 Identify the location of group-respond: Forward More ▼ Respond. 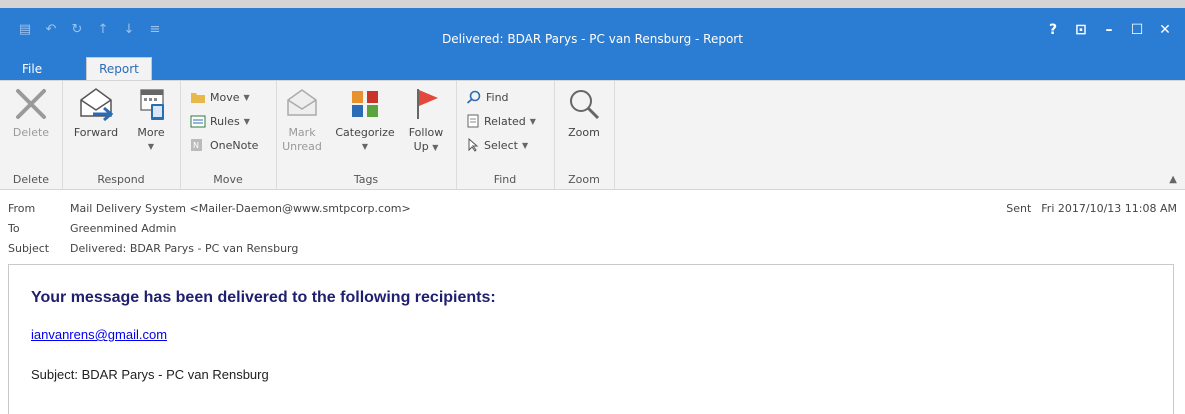
(121, 135).